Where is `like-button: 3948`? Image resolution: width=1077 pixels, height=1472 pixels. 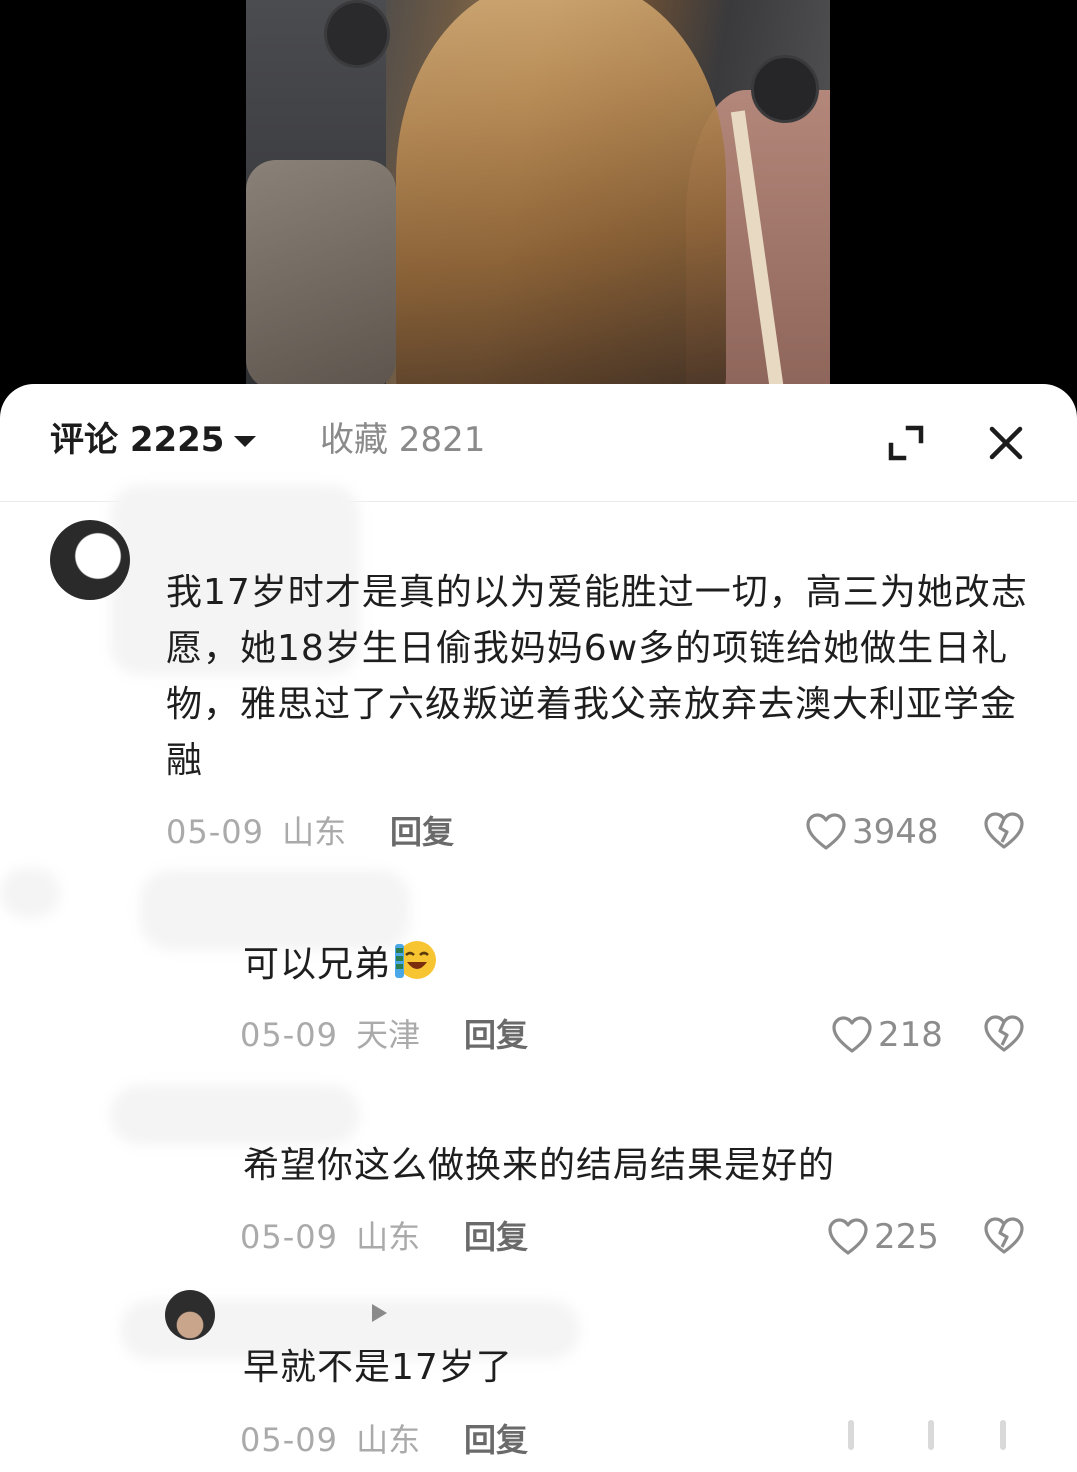 like-button: 3948 is located at coordinates (872, 832).